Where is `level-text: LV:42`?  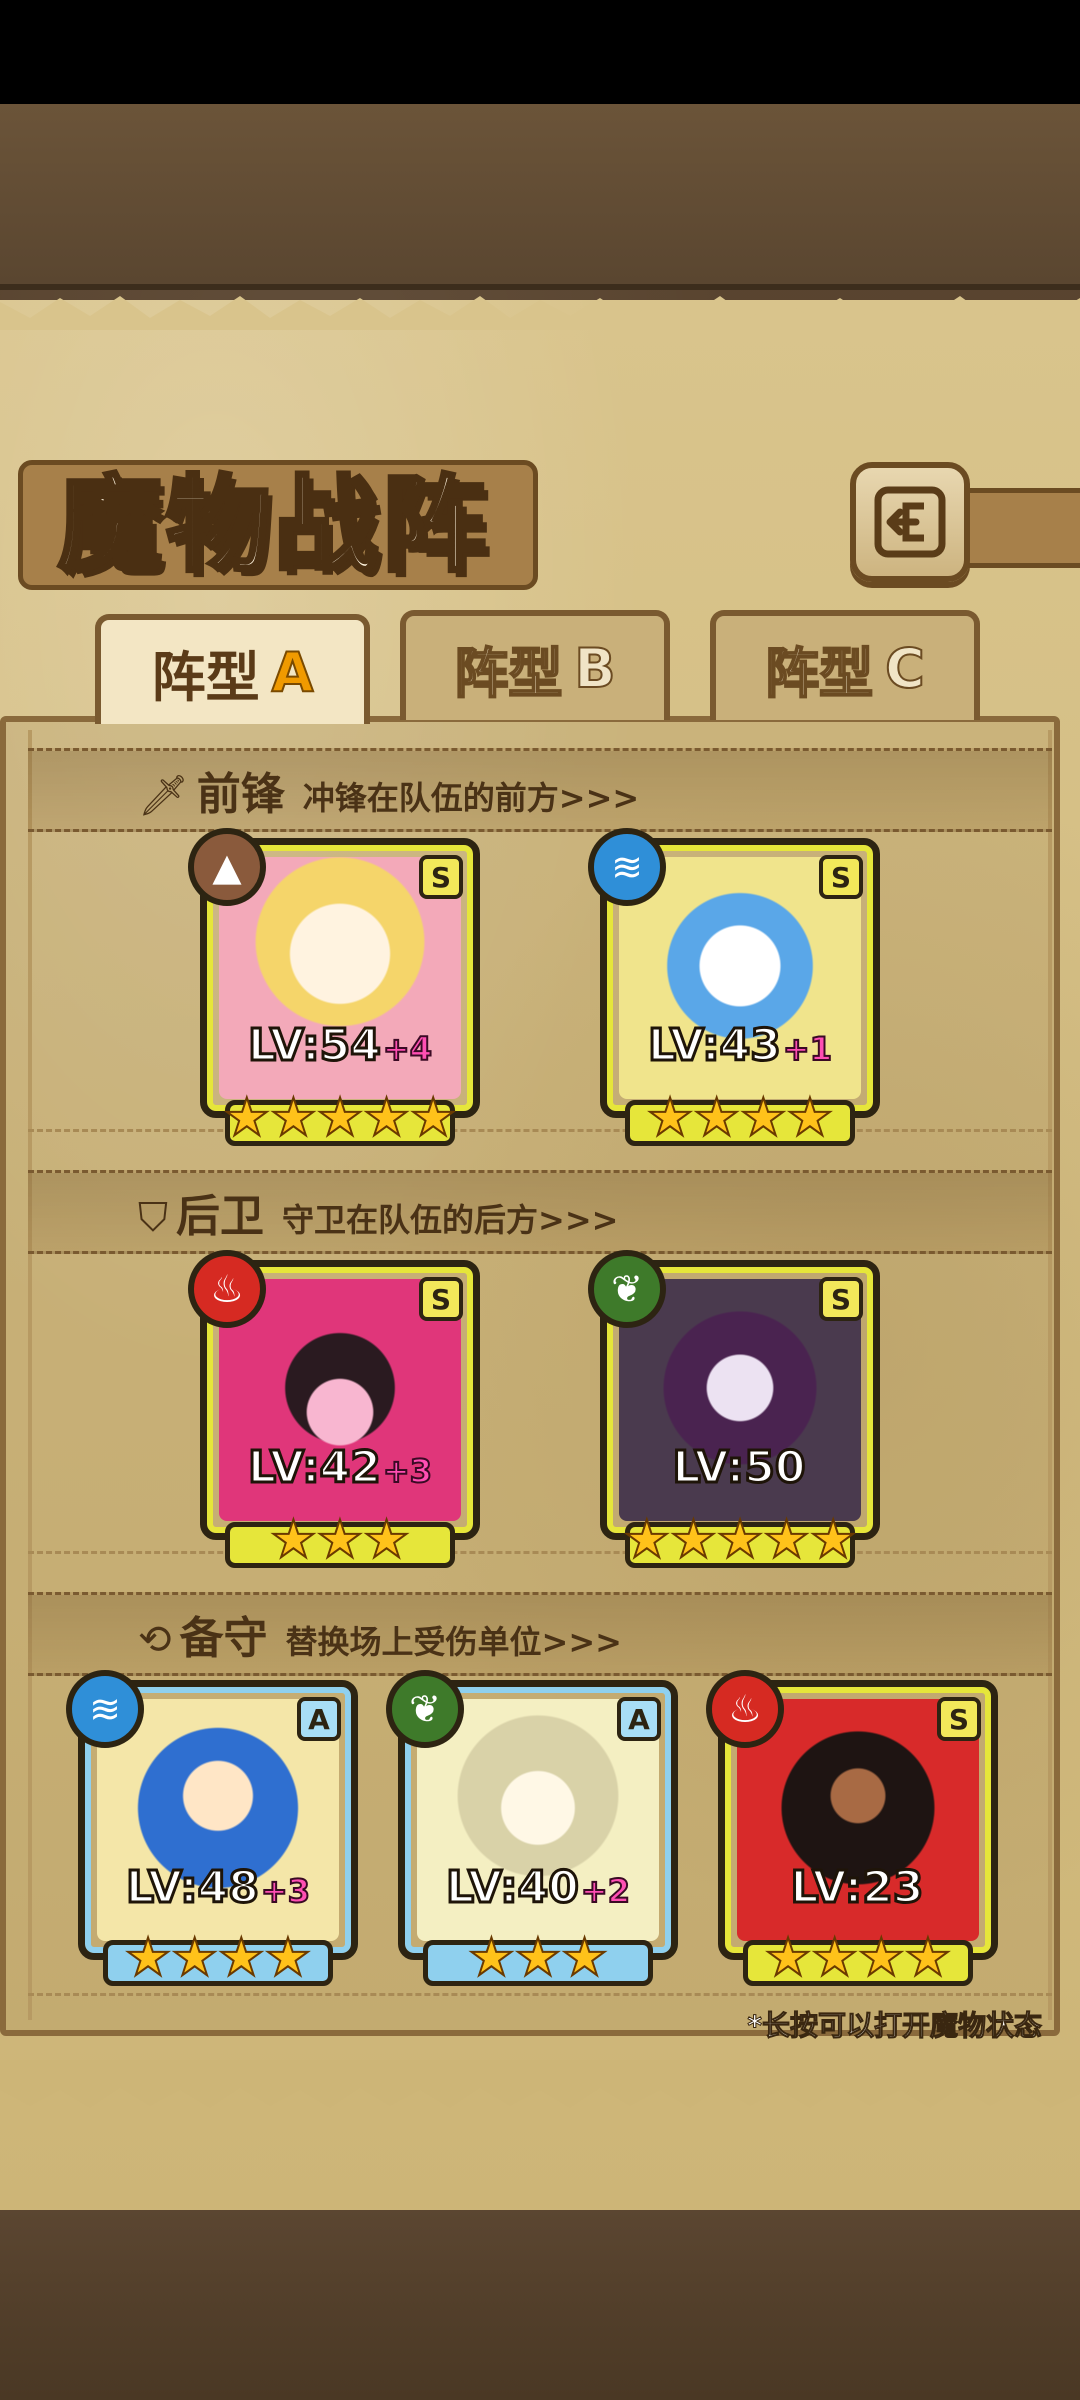
level-text: LV:42 is located at coordinates (315, 1468).